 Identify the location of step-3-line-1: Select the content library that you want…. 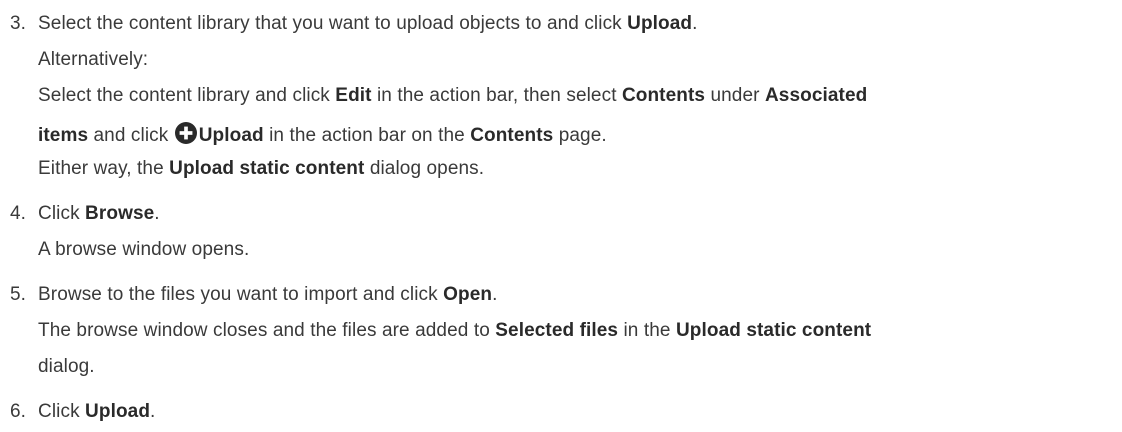
(368, 23).